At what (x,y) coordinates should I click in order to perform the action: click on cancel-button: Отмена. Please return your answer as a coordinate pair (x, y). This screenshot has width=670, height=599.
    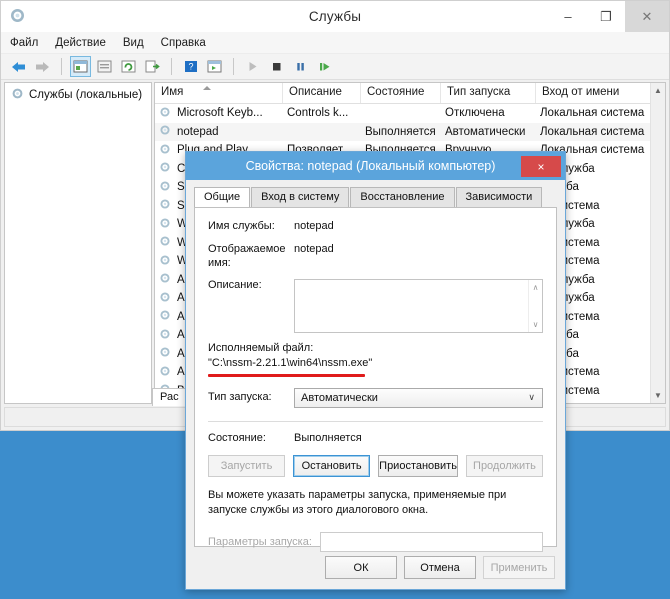
    Looking at the image, I should click on (440, 567).